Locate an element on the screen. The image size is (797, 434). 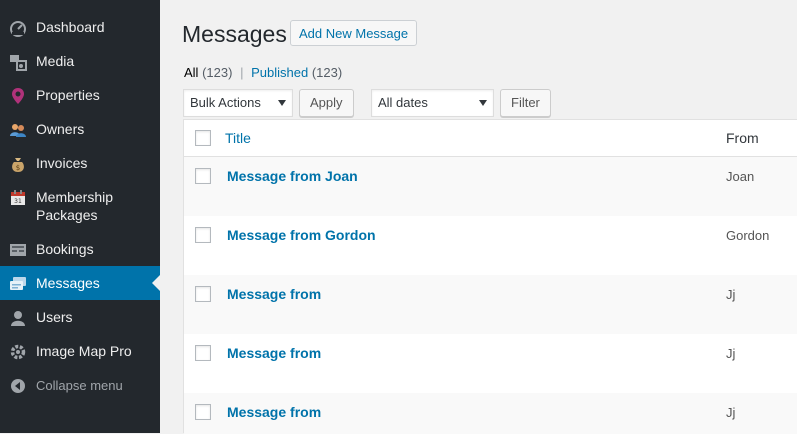
apply-button: Apply is located at coordinates (326, 103).